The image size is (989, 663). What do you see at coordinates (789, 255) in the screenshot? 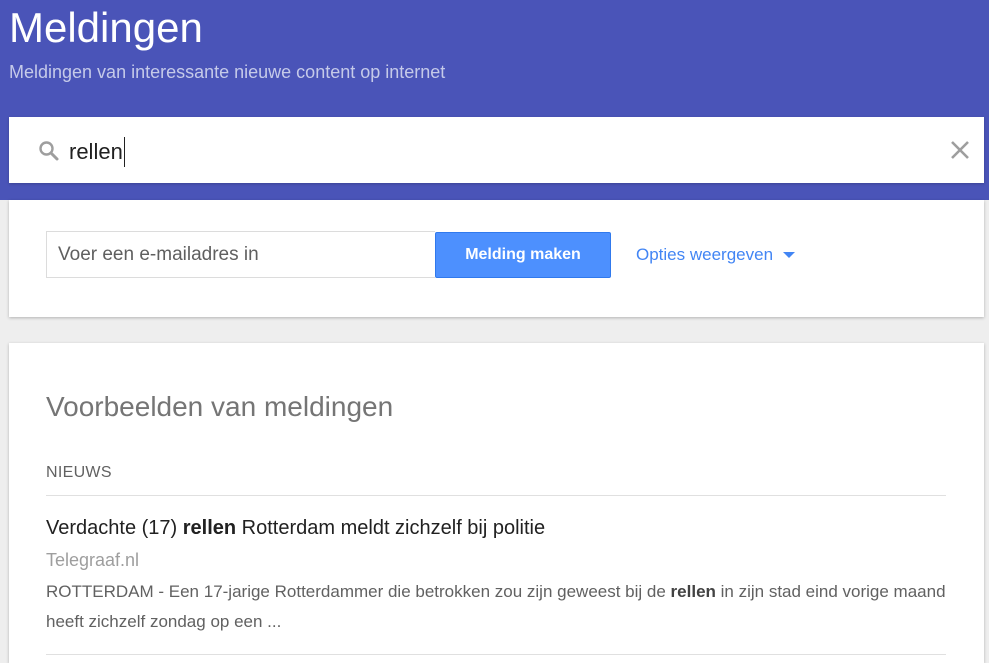
I see `caret-down-icon` at bounding box center [789, 255].